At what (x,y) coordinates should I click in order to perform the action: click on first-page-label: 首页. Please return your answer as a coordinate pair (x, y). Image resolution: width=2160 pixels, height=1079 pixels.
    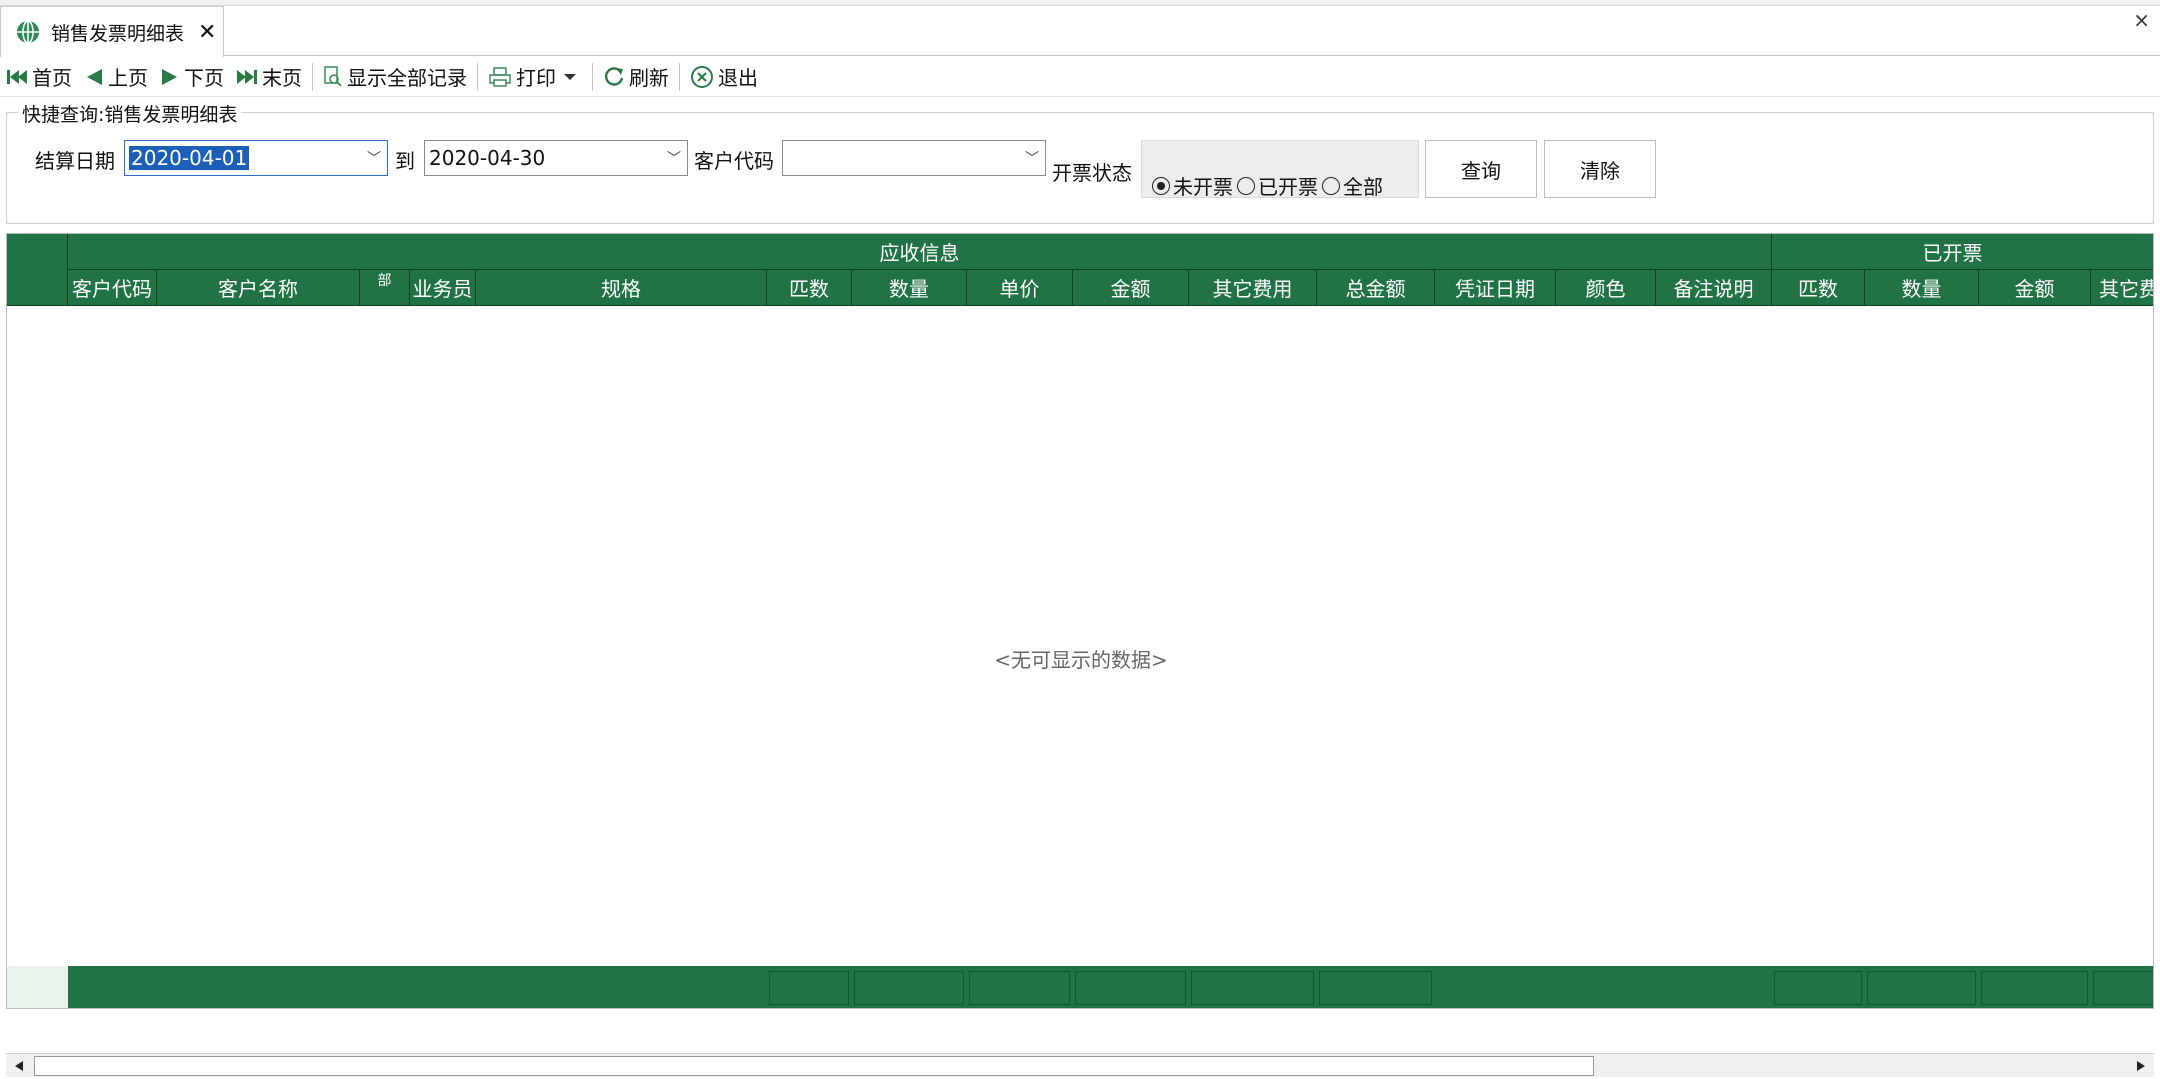
    Looking at the image, I should click on (52, 78).